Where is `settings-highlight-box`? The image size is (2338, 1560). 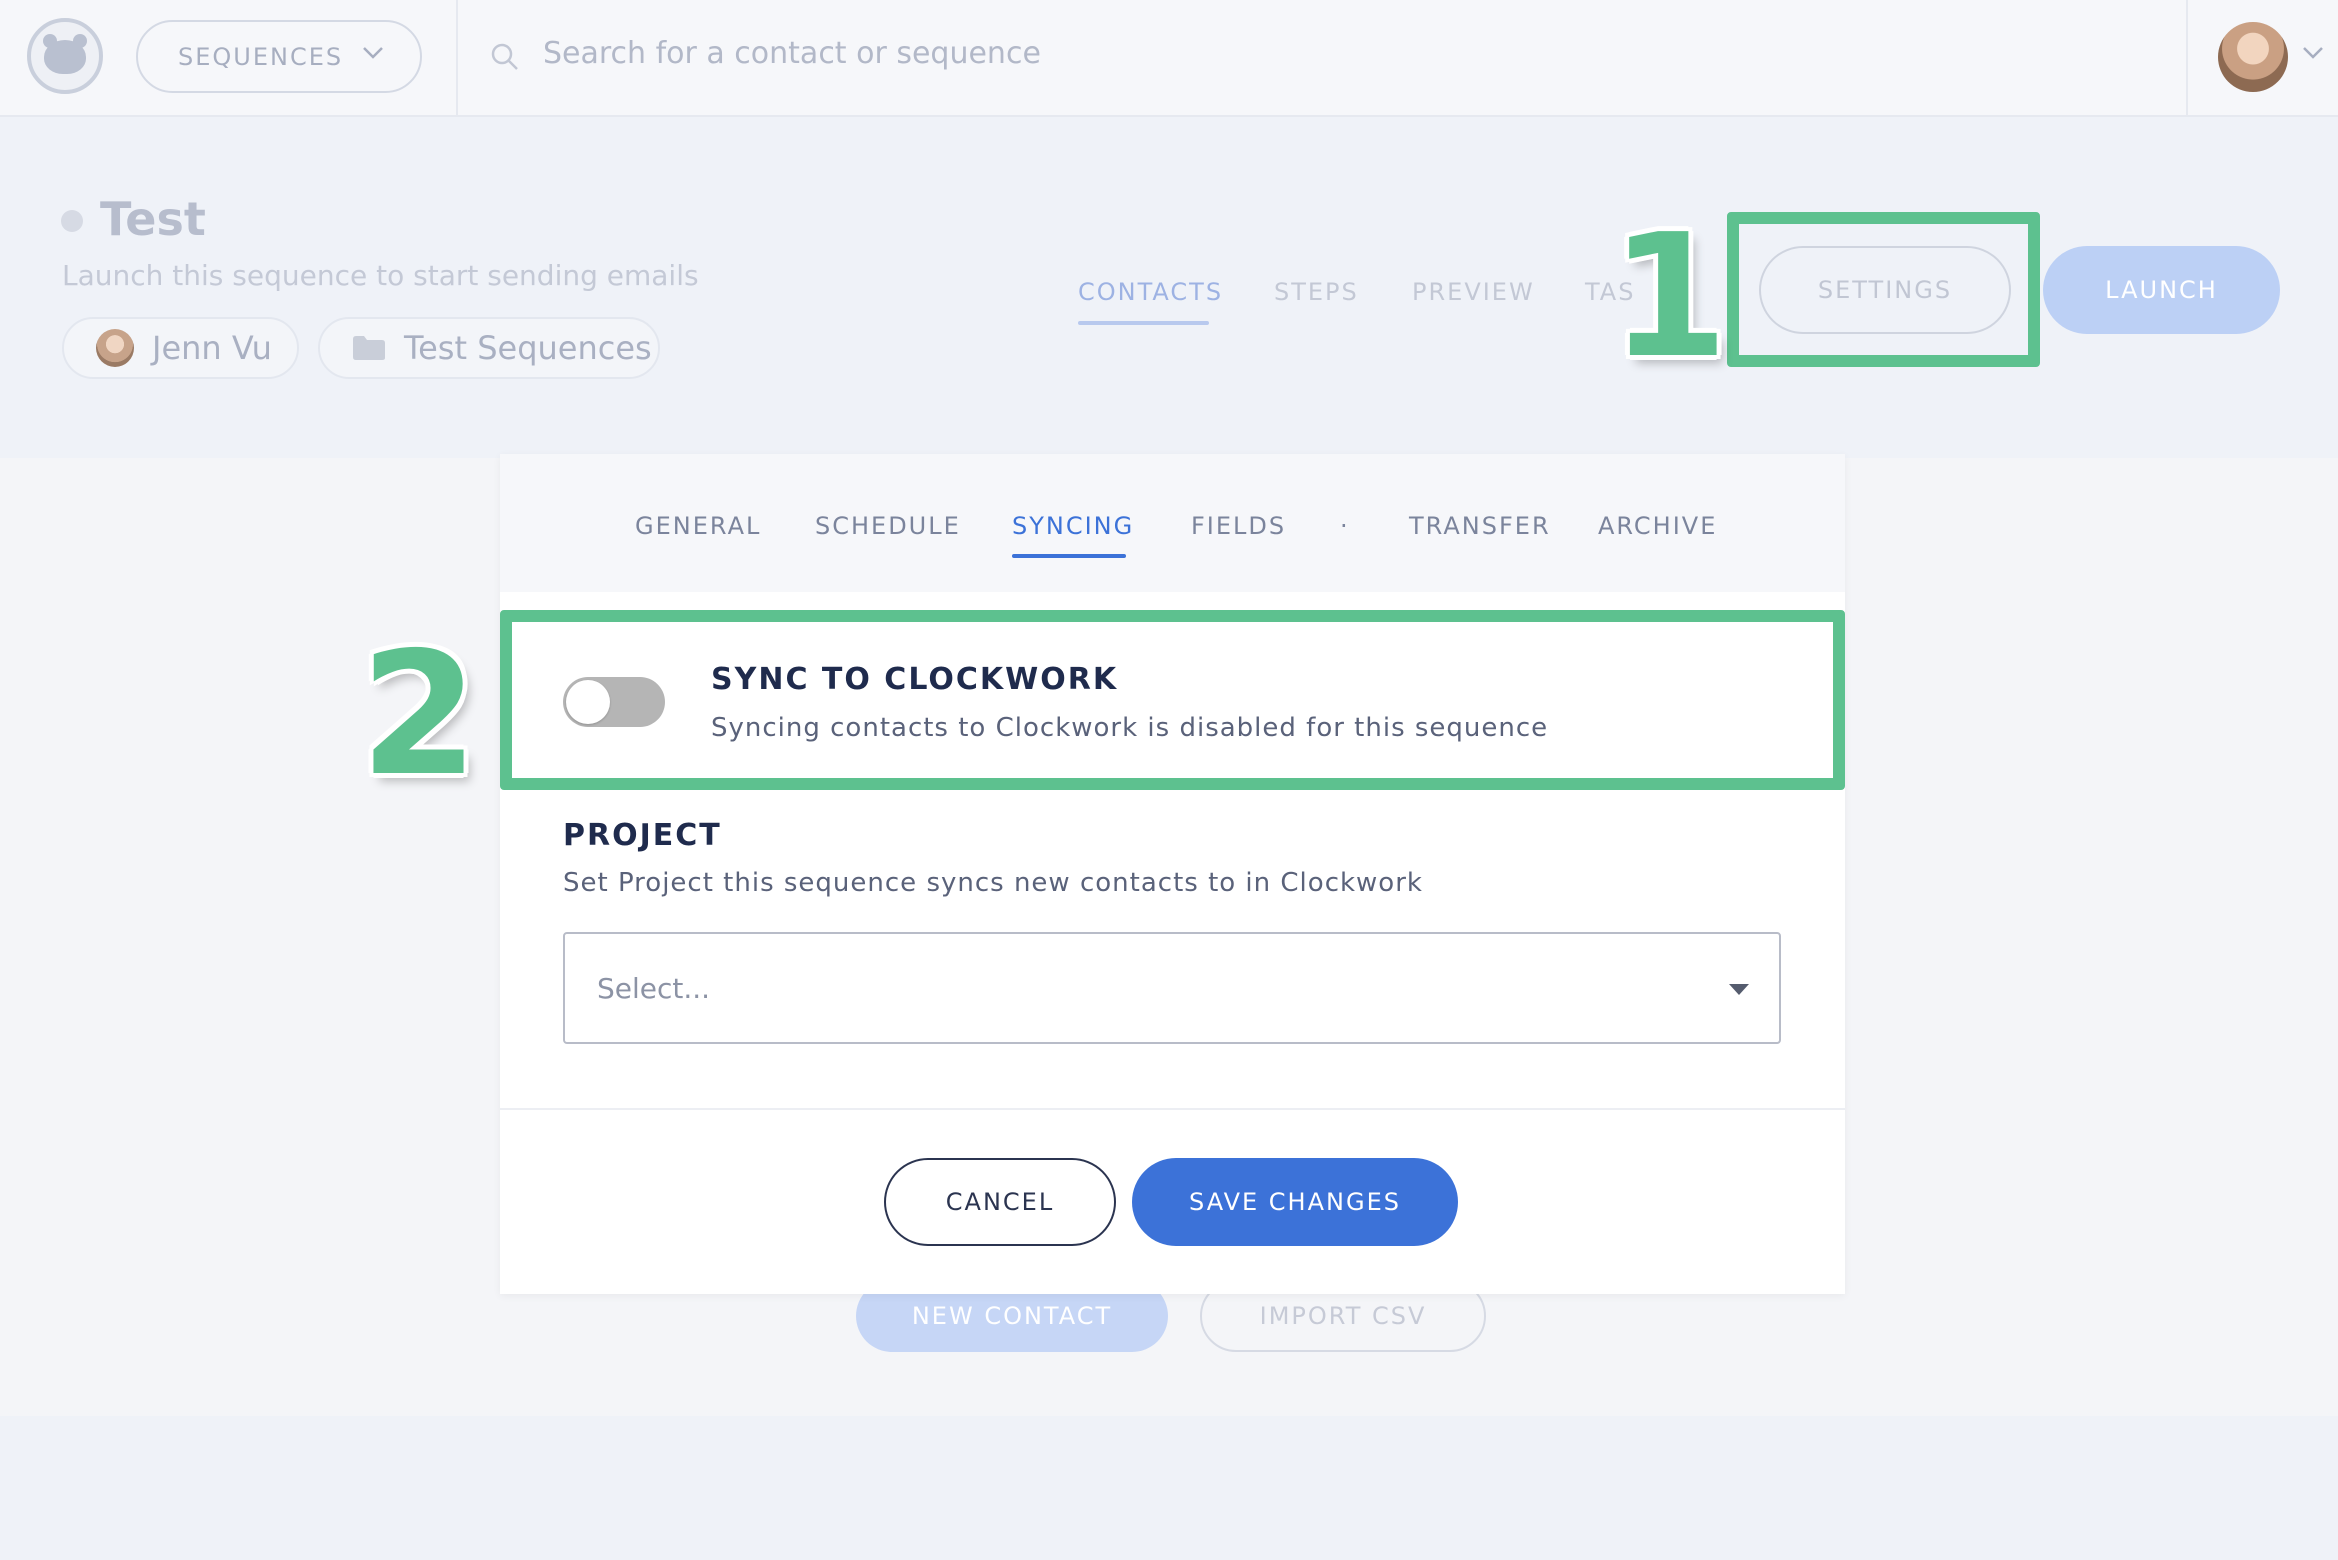 settings-highlight-box is located at coordinates (1883, 289).